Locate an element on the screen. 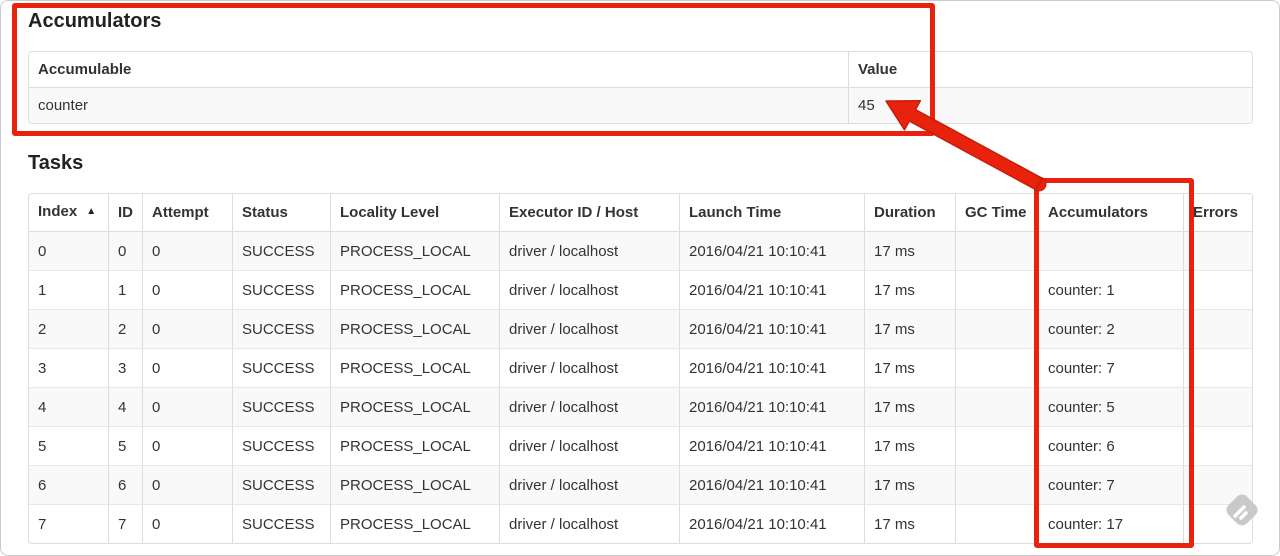 This screenshot has width=1280, height=556. task-cell-index: 2 is located at coordinates (69, 329).